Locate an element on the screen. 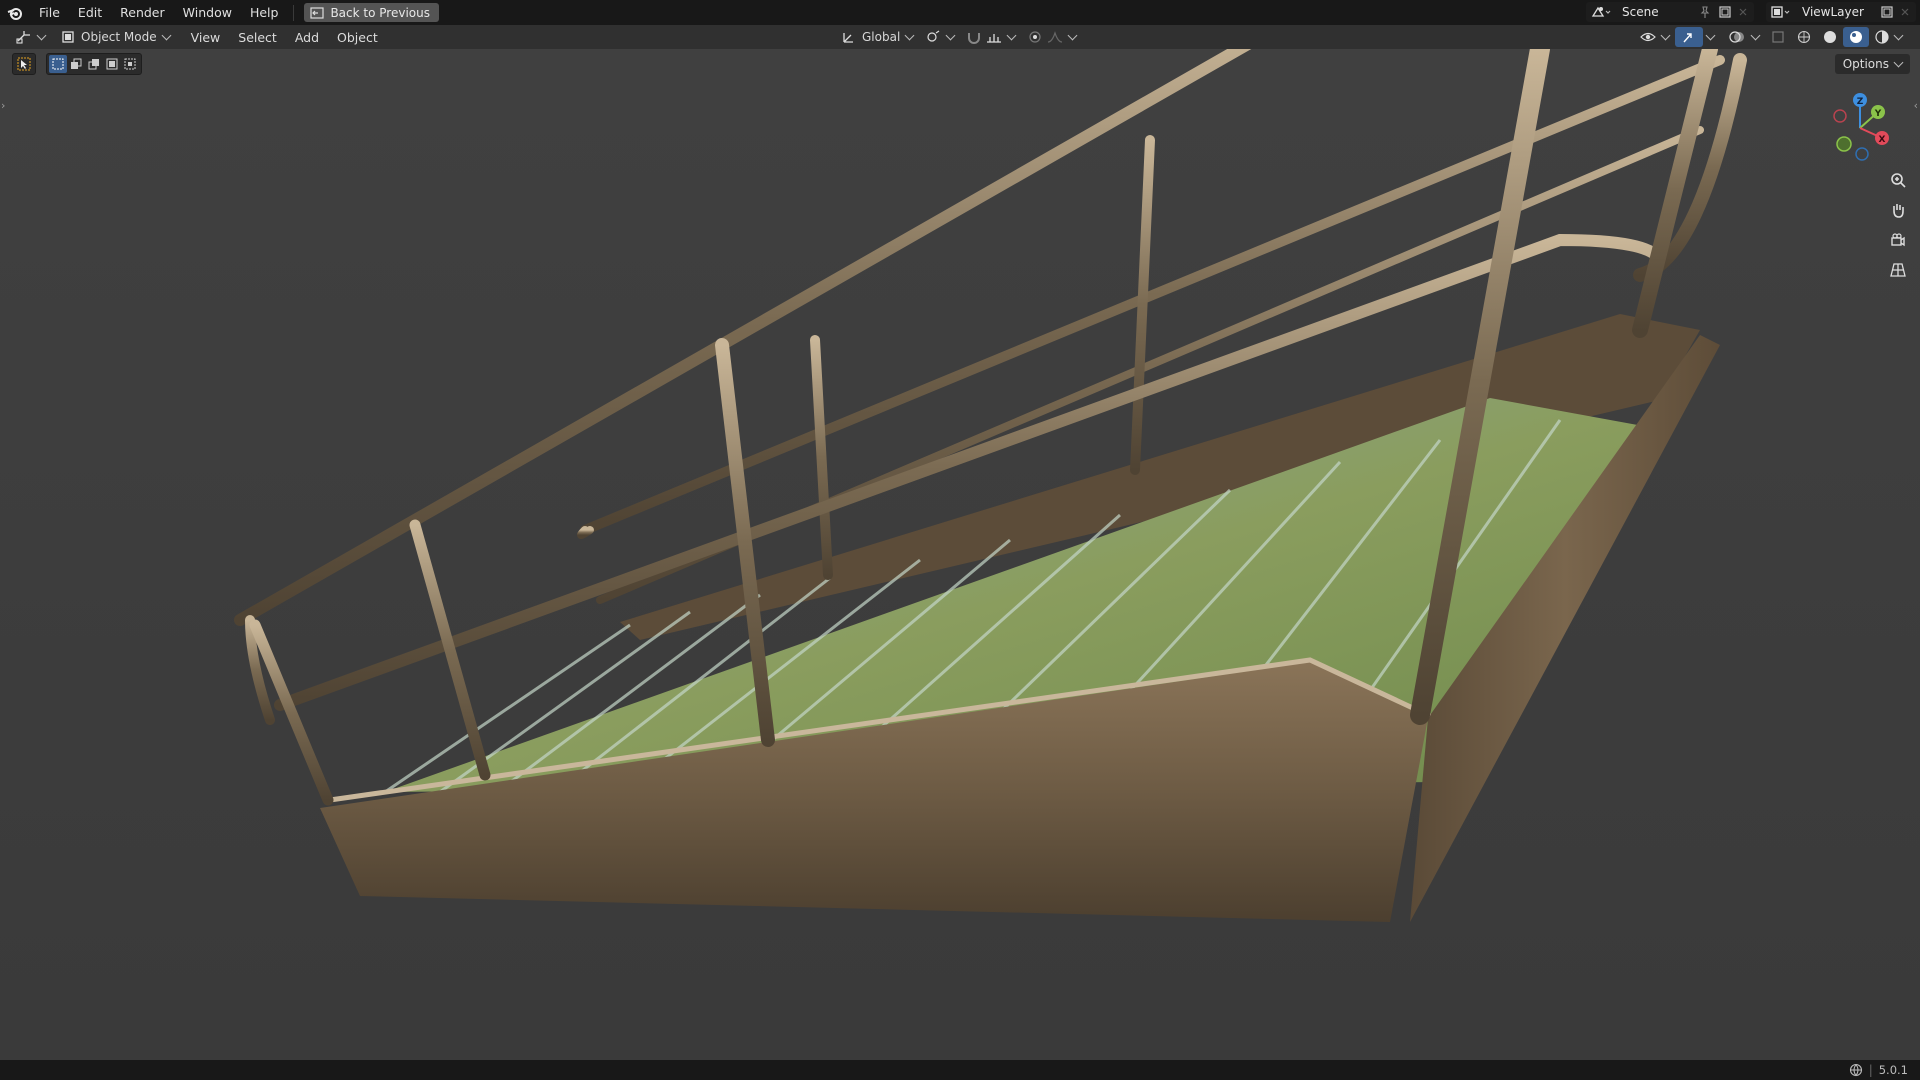  gizmo-z-label: Z is located at coordinates (1860, 102).